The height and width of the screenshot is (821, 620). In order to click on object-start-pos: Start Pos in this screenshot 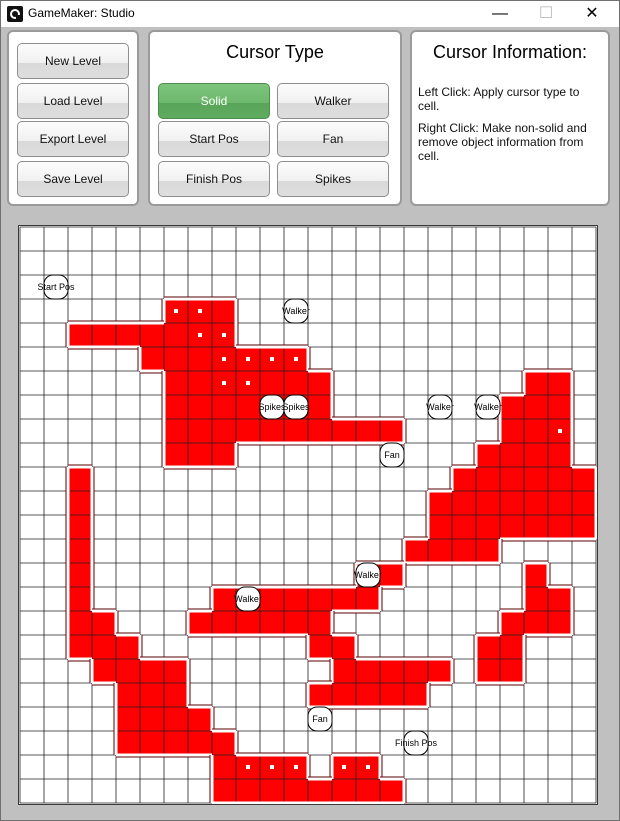, I will do `click(56, 287)`.